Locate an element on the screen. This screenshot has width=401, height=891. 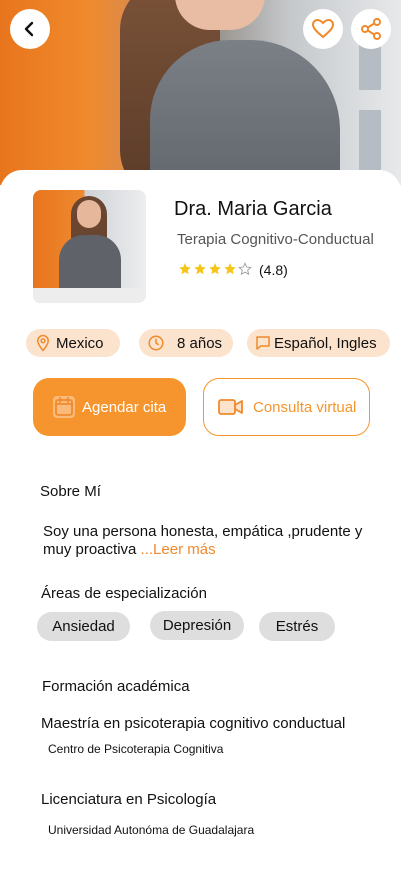
rating-stars is located at coordinates (215, 269).